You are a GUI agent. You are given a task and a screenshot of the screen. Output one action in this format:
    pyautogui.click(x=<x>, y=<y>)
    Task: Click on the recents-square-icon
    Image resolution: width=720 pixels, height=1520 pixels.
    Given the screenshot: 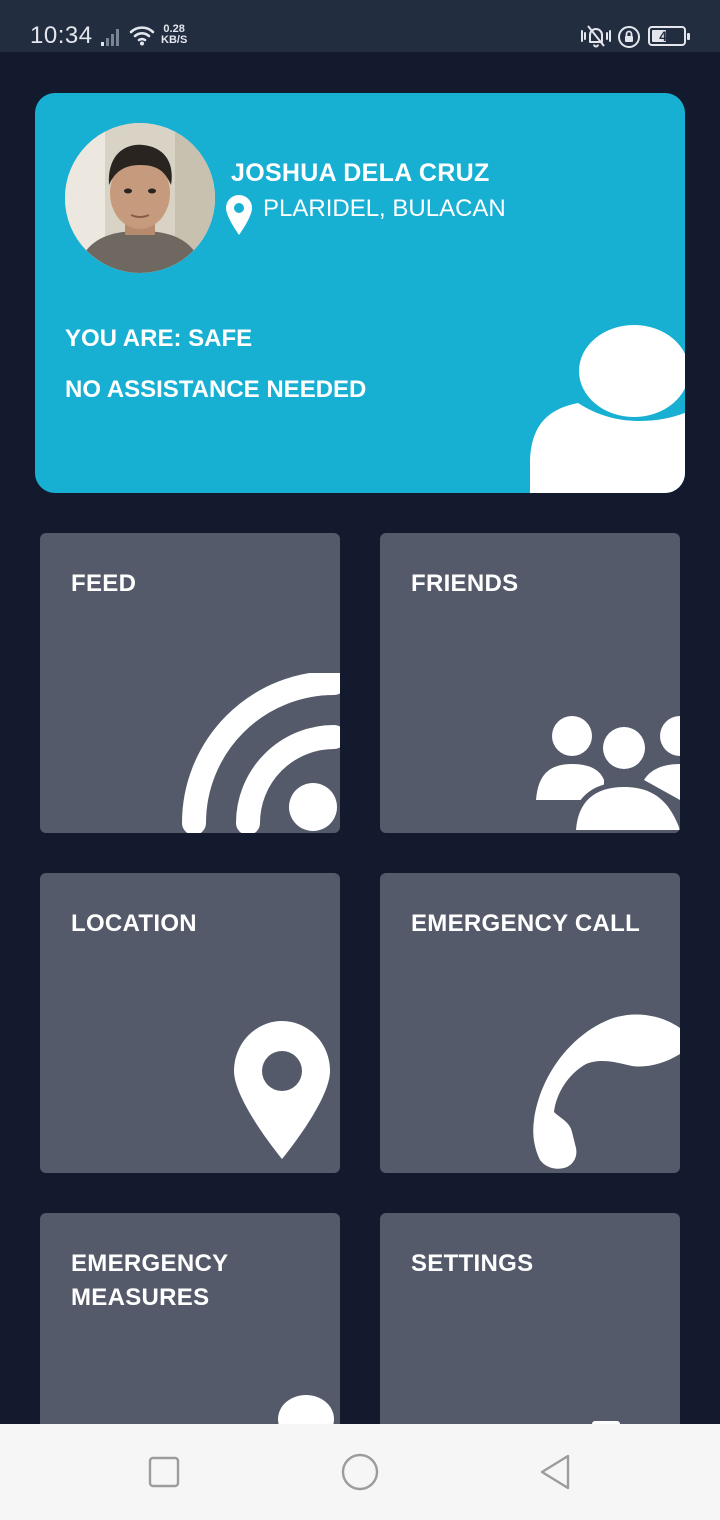 What is the action you would take?
    pyautogui.click(x=164, y=1472)
    